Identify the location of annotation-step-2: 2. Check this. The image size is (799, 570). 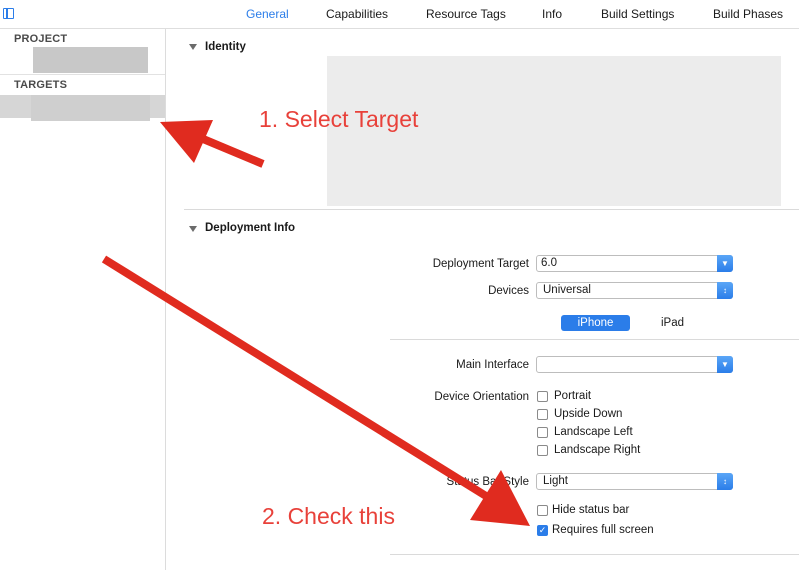
(328, 516).